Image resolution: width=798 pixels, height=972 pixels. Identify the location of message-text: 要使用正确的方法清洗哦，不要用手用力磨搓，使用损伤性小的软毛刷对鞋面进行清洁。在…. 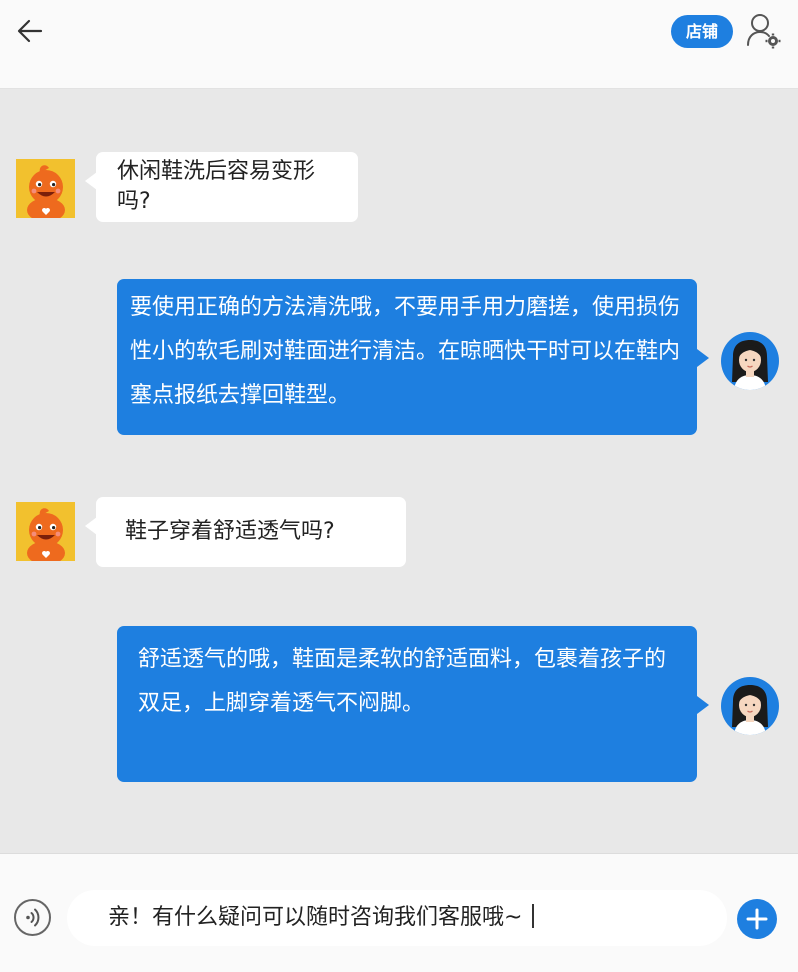
(405, 351).